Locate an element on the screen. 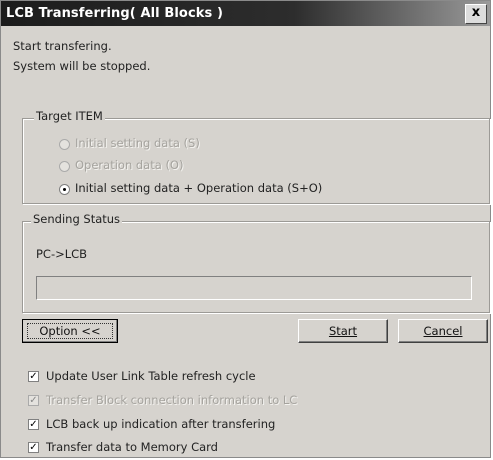 This screenshot has height=460, width=493. checkbox-lcb-backup-indication-label: LCB back up indication after transfering is located at coordinates (161, 424).